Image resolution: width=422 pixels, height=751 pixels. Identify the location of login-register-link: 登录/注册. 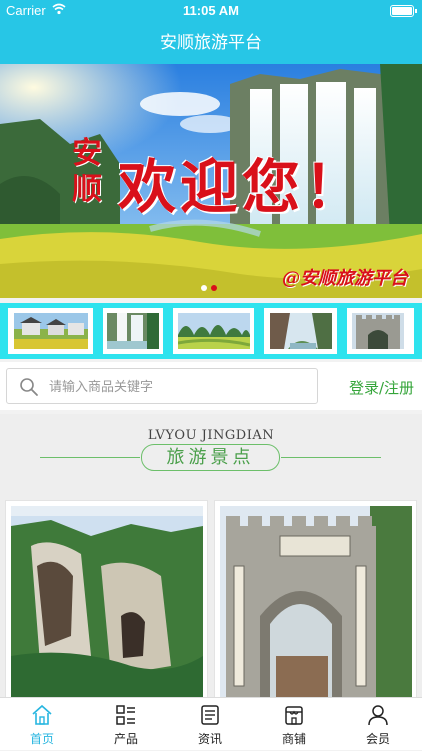
(381, 387).